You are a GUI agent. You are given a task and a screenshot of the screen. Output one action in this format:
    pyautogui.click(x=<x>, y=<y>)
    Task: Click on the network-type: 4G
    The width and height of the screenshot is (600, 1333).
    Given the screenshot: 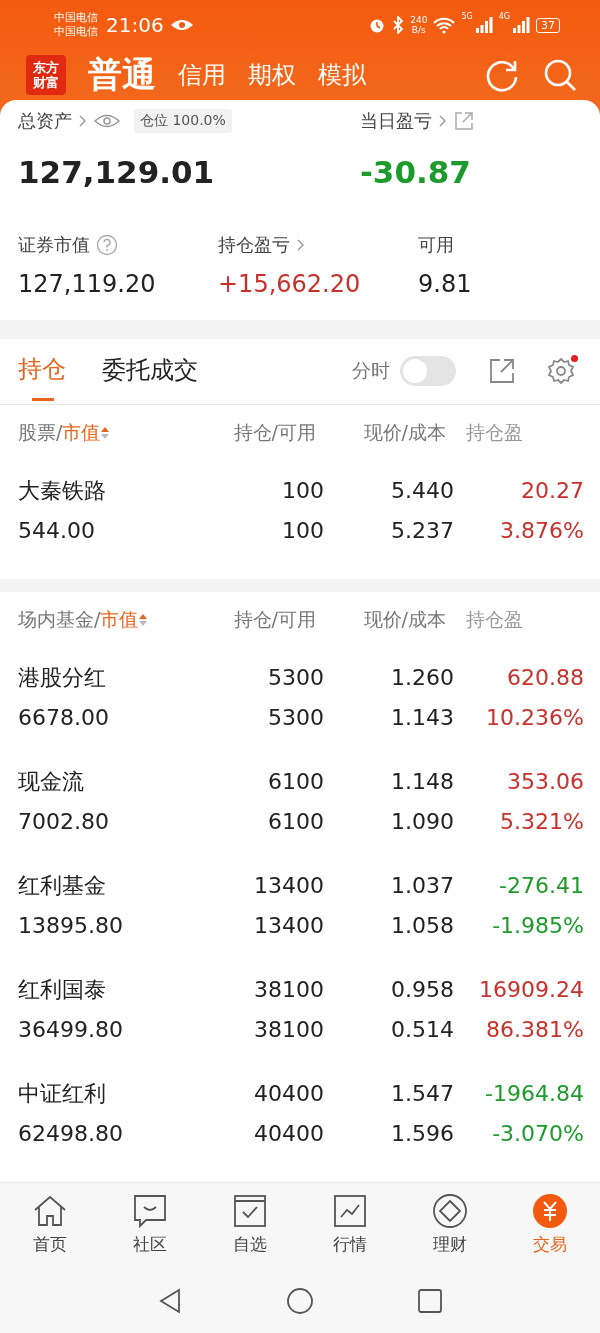 What is the action you would take?
    pyautogui.click(x=504, y=16)
    